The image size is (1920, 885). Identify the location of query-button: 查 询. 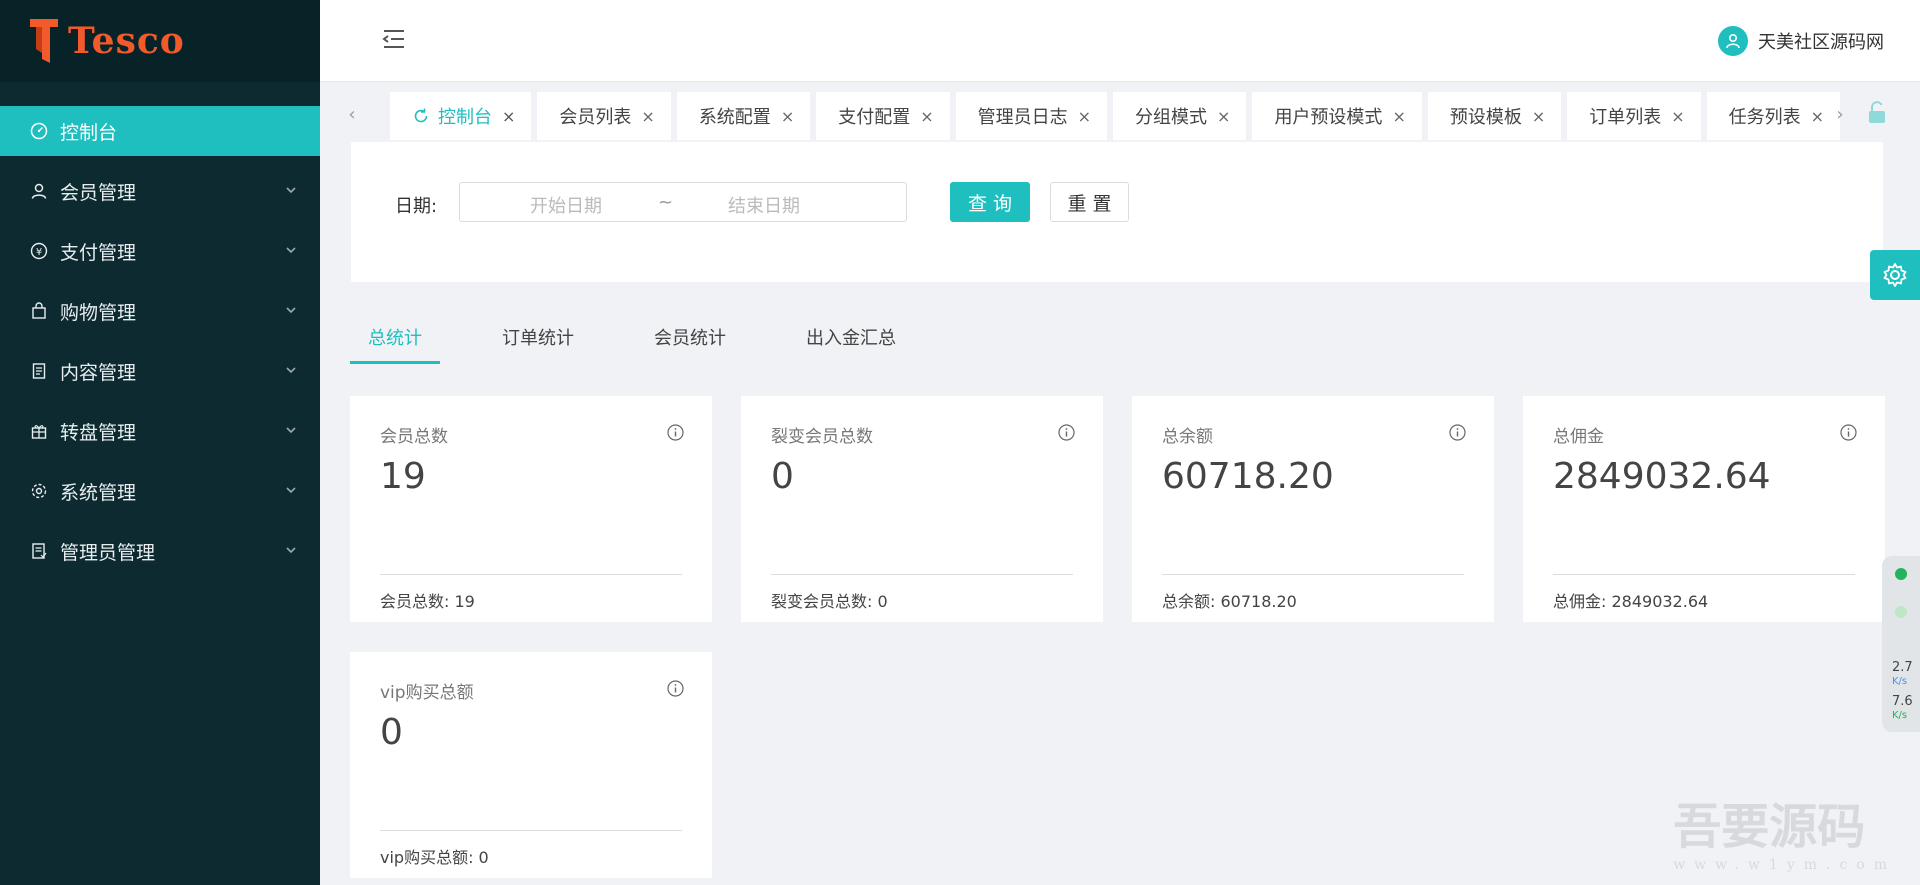
(990, 202).